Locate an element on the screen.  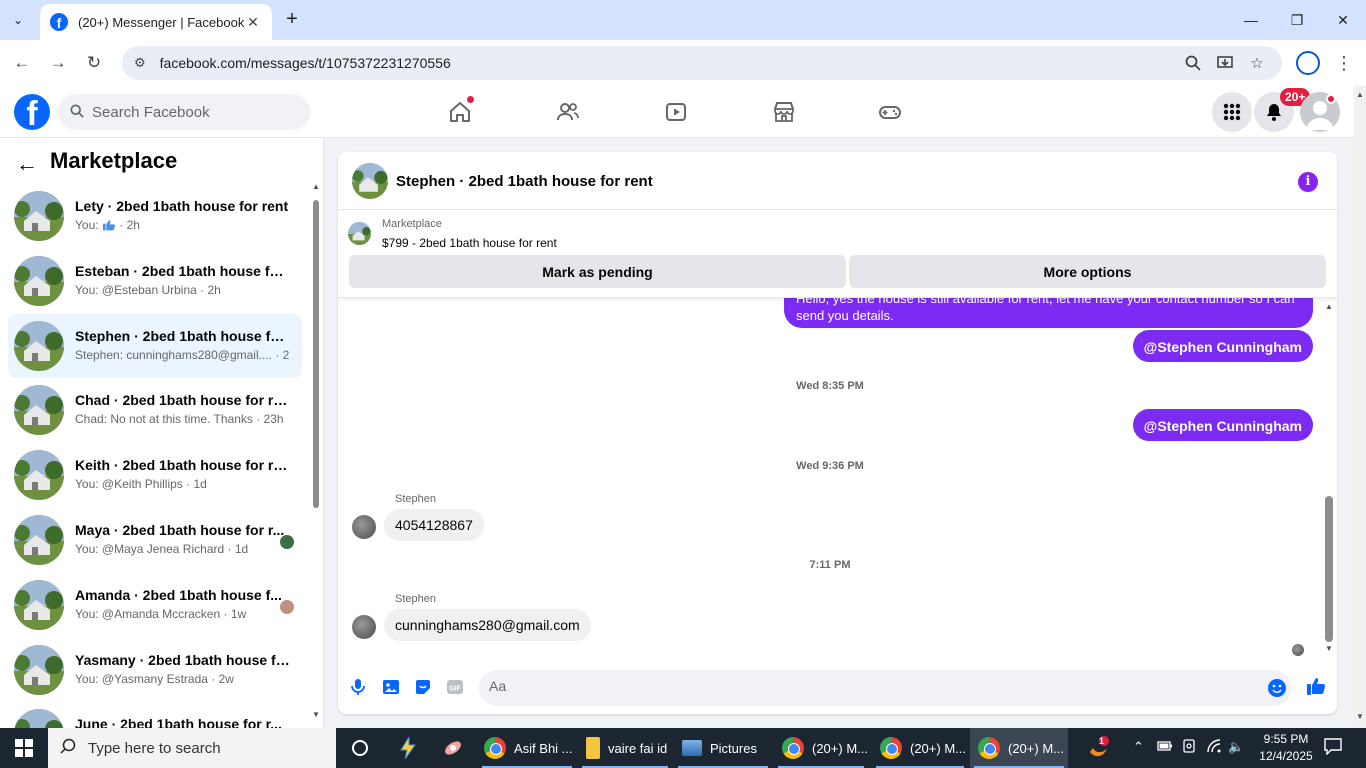
device-icon is located at coordinates (1189, 747).